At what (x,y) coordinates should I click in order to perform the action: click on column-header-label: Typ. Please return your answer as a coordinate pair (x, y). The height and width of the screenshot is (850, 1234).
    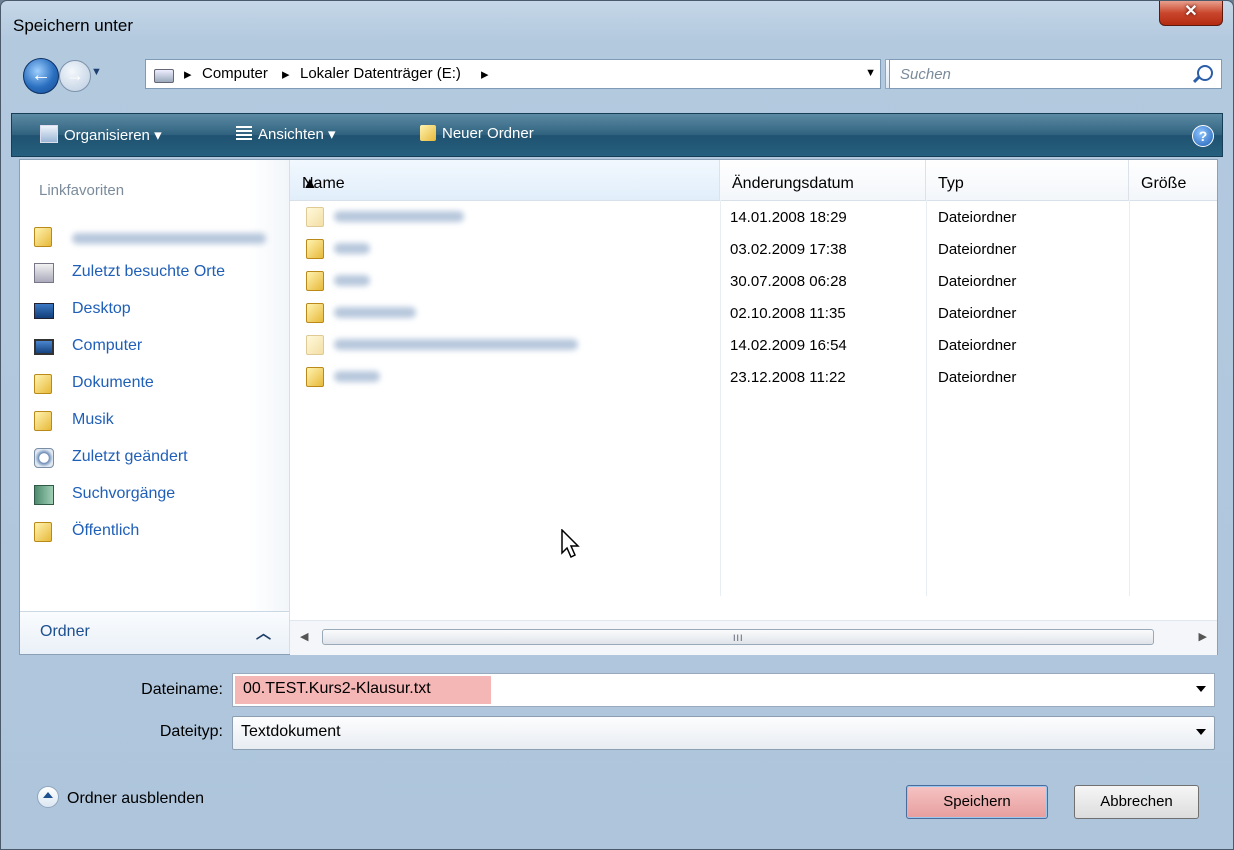
    Looking at the image, I should click on (951, 183).